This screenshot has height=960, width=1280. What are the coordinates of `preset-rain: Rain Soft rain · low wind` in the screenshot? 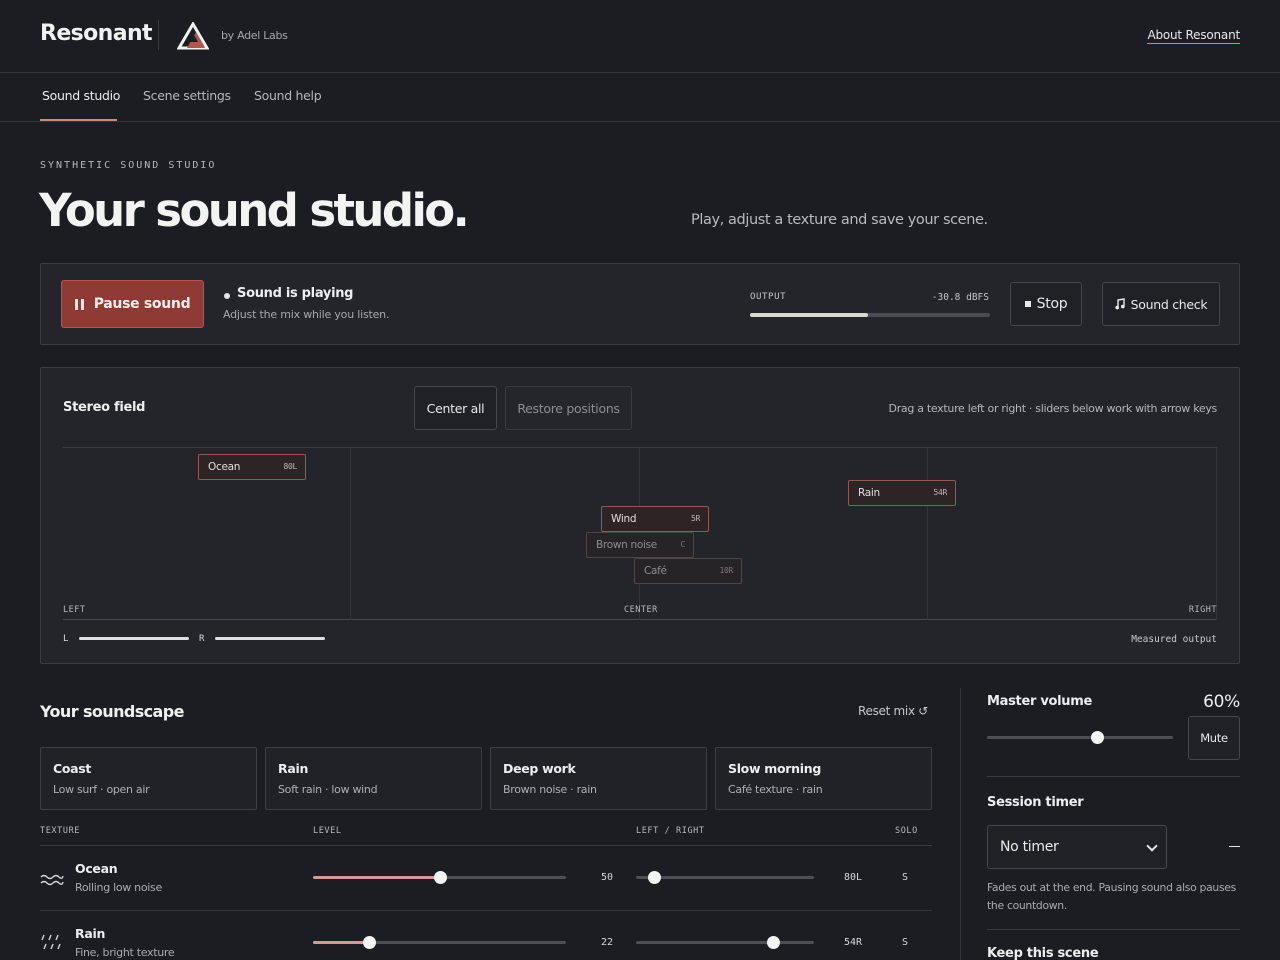 It's located at (373, 778).